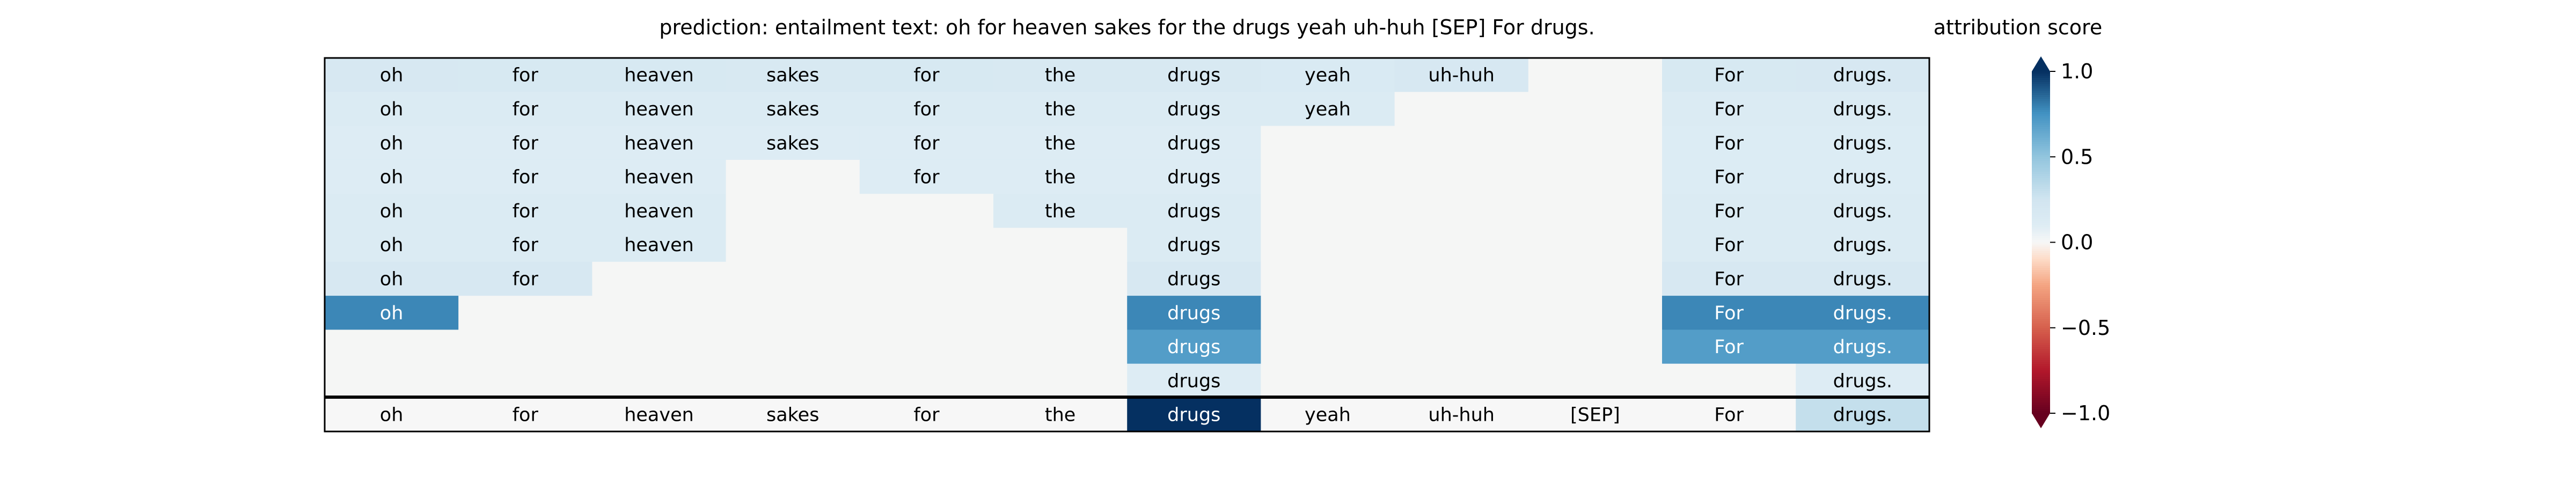  What do you see at coordinates (2085, 413) in the screenshot?
I see `colorbar-tick-label: −1.0` at bounding box center [2085, 413].